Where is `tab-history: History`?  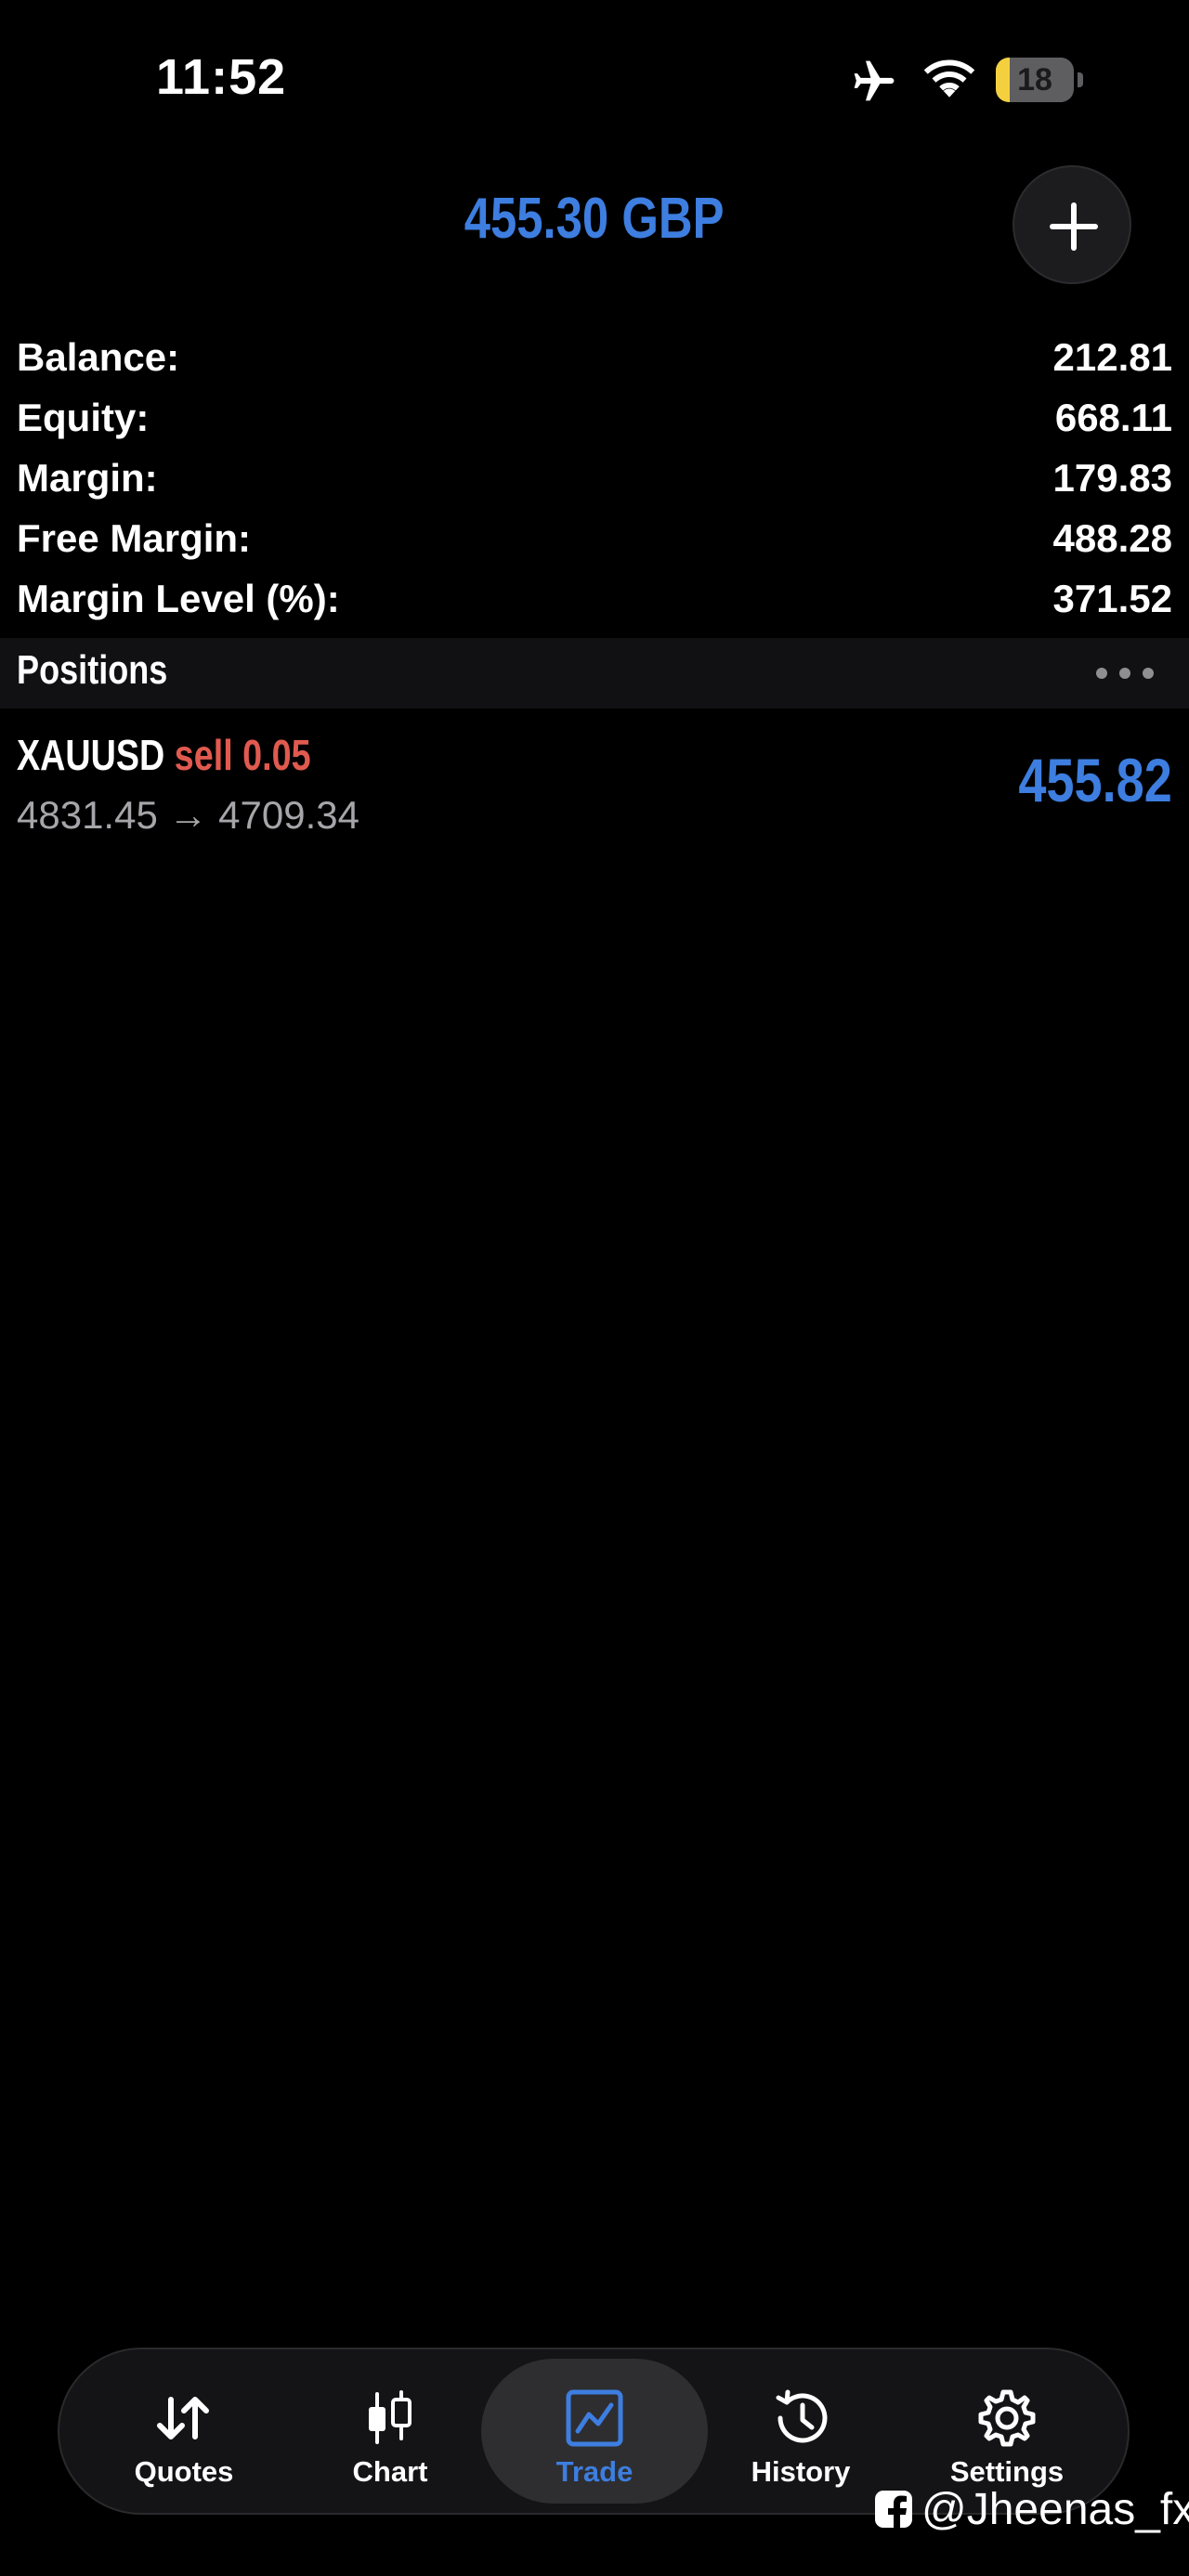
tab-history: History is located at coordinates (801, 2431).